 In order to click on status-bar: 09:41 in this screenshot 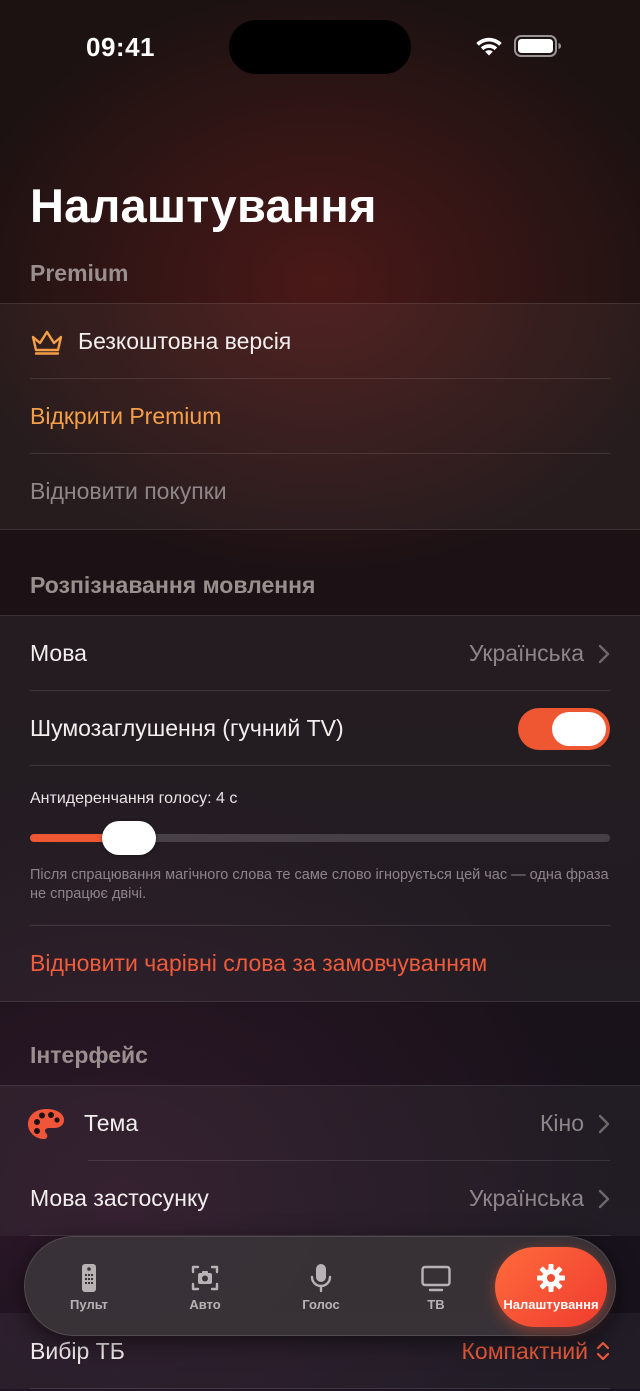, I will do `click(320, 48)`.